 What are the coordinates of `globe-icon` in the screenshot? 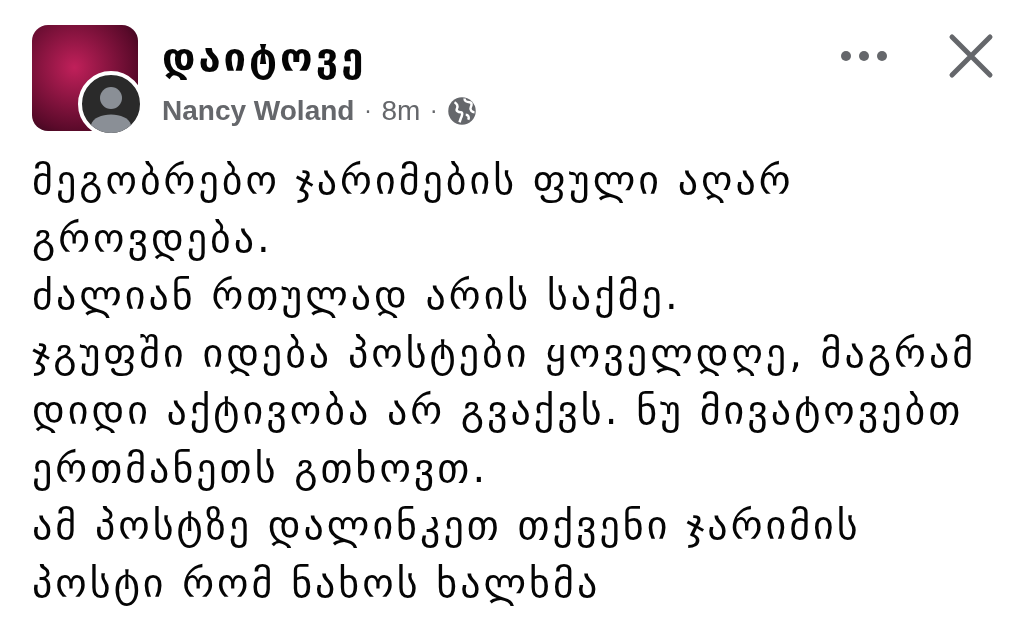 It's located at (462, 111).